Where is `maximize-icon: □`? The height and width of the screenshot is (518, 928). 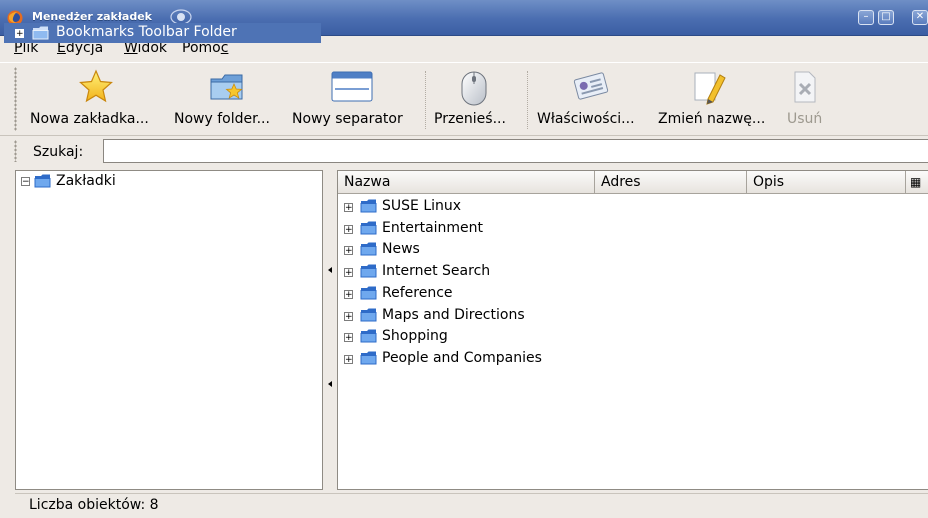
maximize-icon: □ is located at coordinates (886, 16).